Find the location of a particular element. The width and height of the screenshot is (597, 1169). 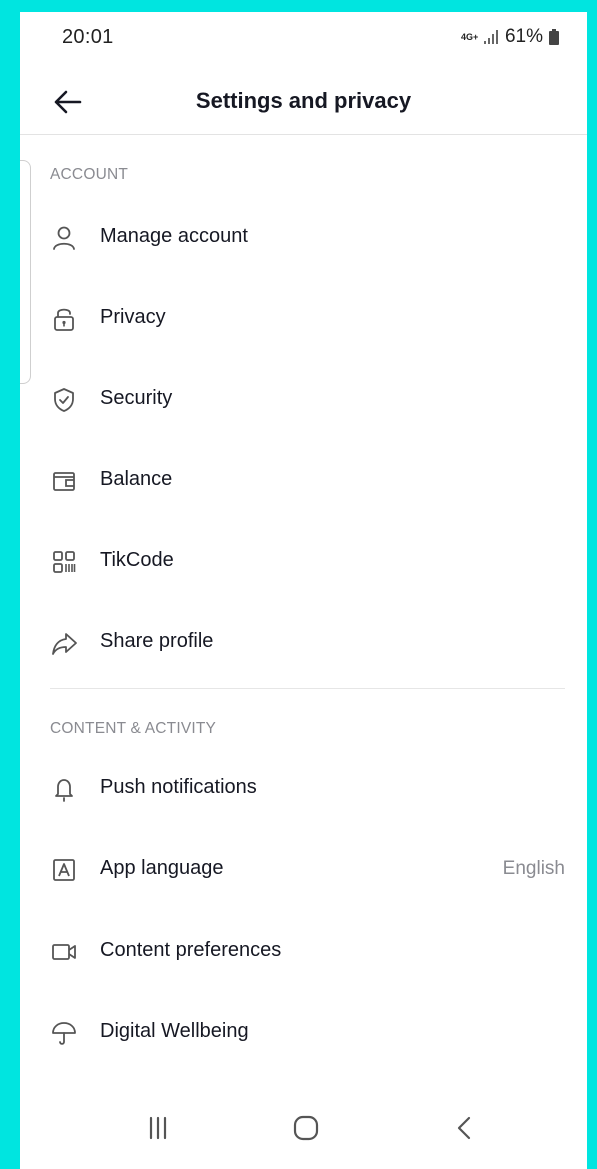

settings-item-value: English is located at coordinates (533, 868).